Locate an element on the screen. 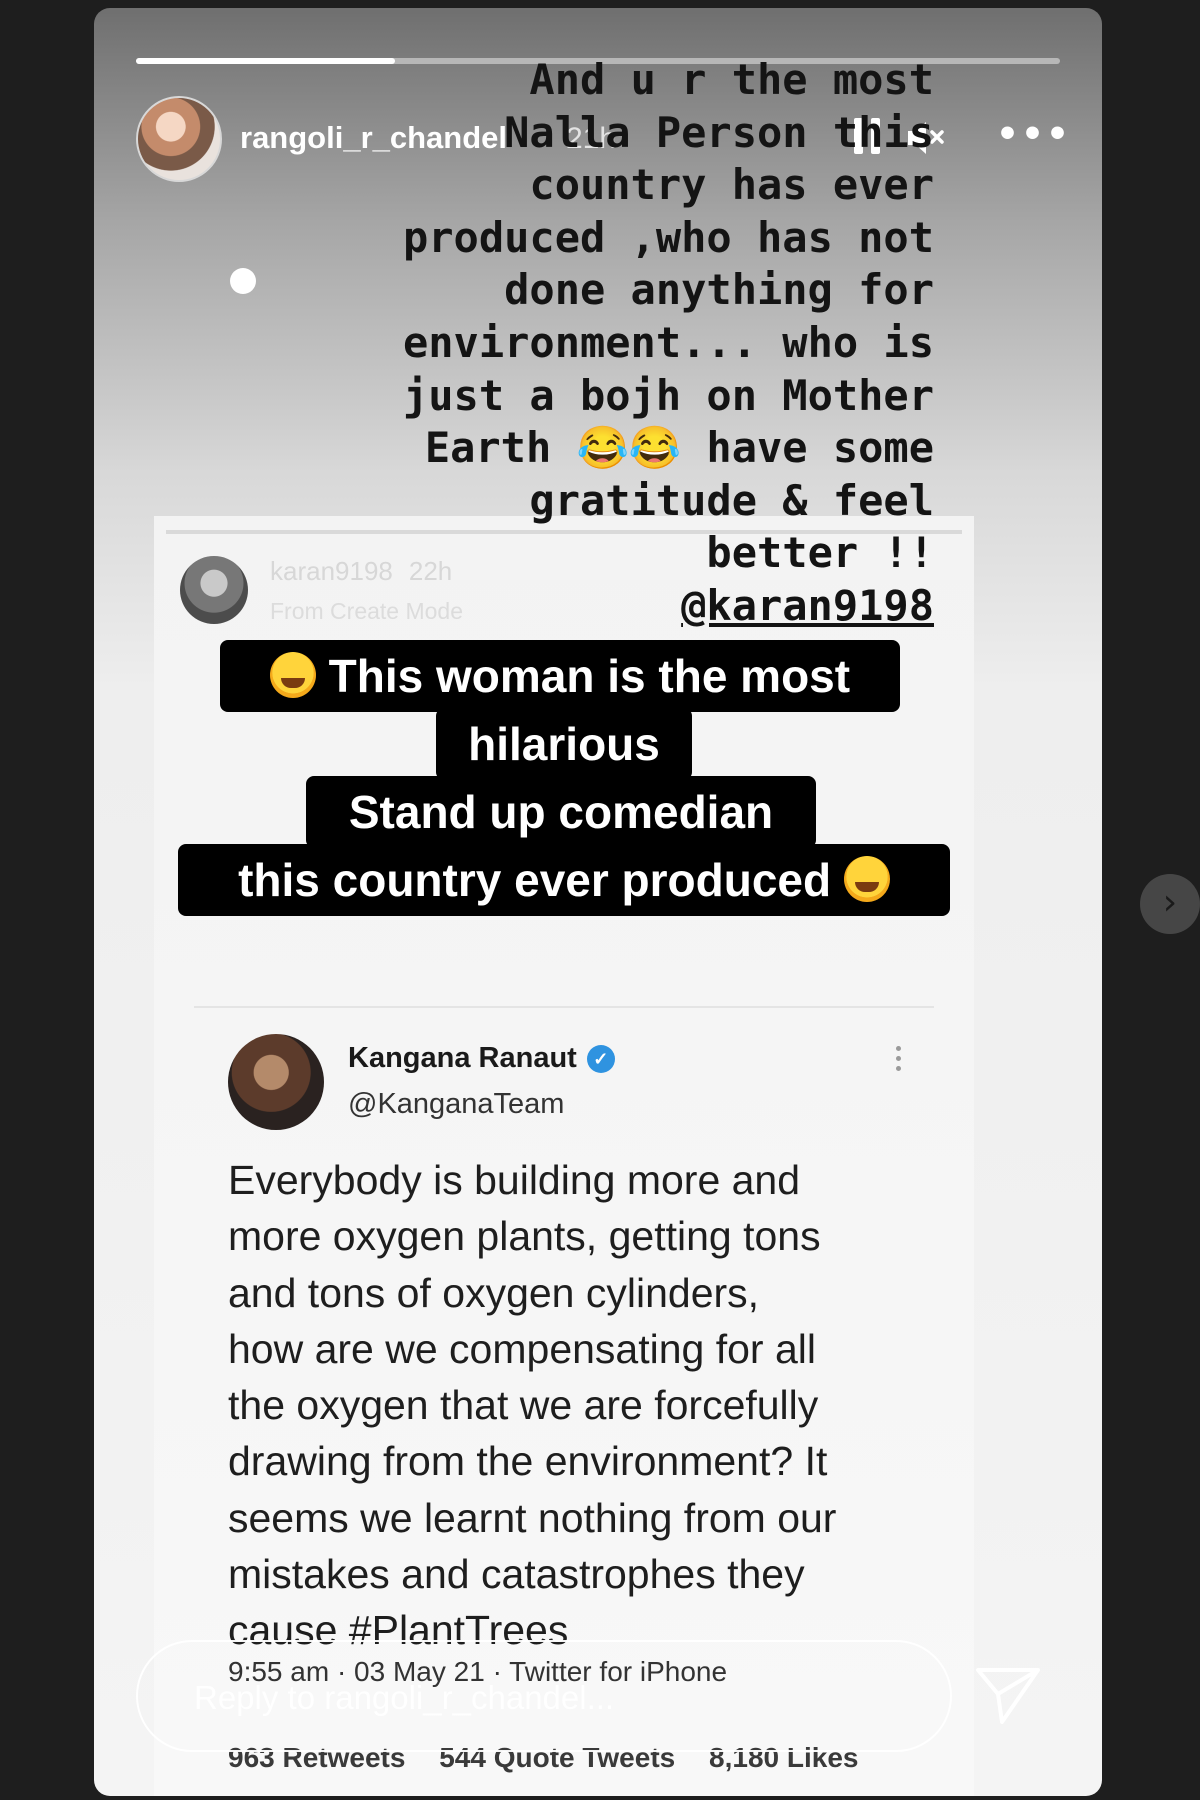 This screenshot has width=1200, height=1800. sticker-line-3: Stand up comedian is located at coordinates (561, 812).